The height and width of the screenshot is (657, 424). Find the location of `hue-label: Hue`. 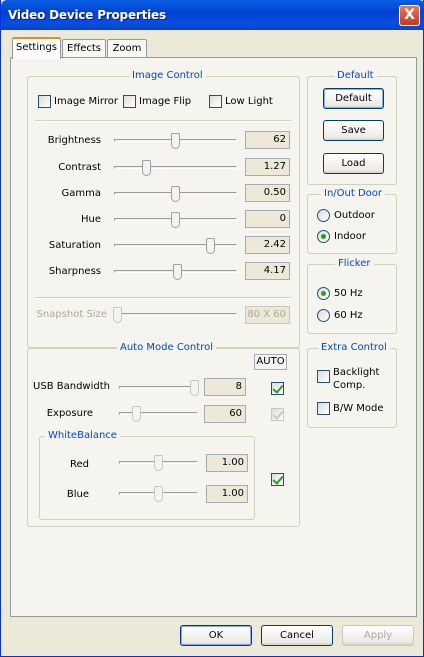

hue-label: Hue is located at coordinates (90, 219).